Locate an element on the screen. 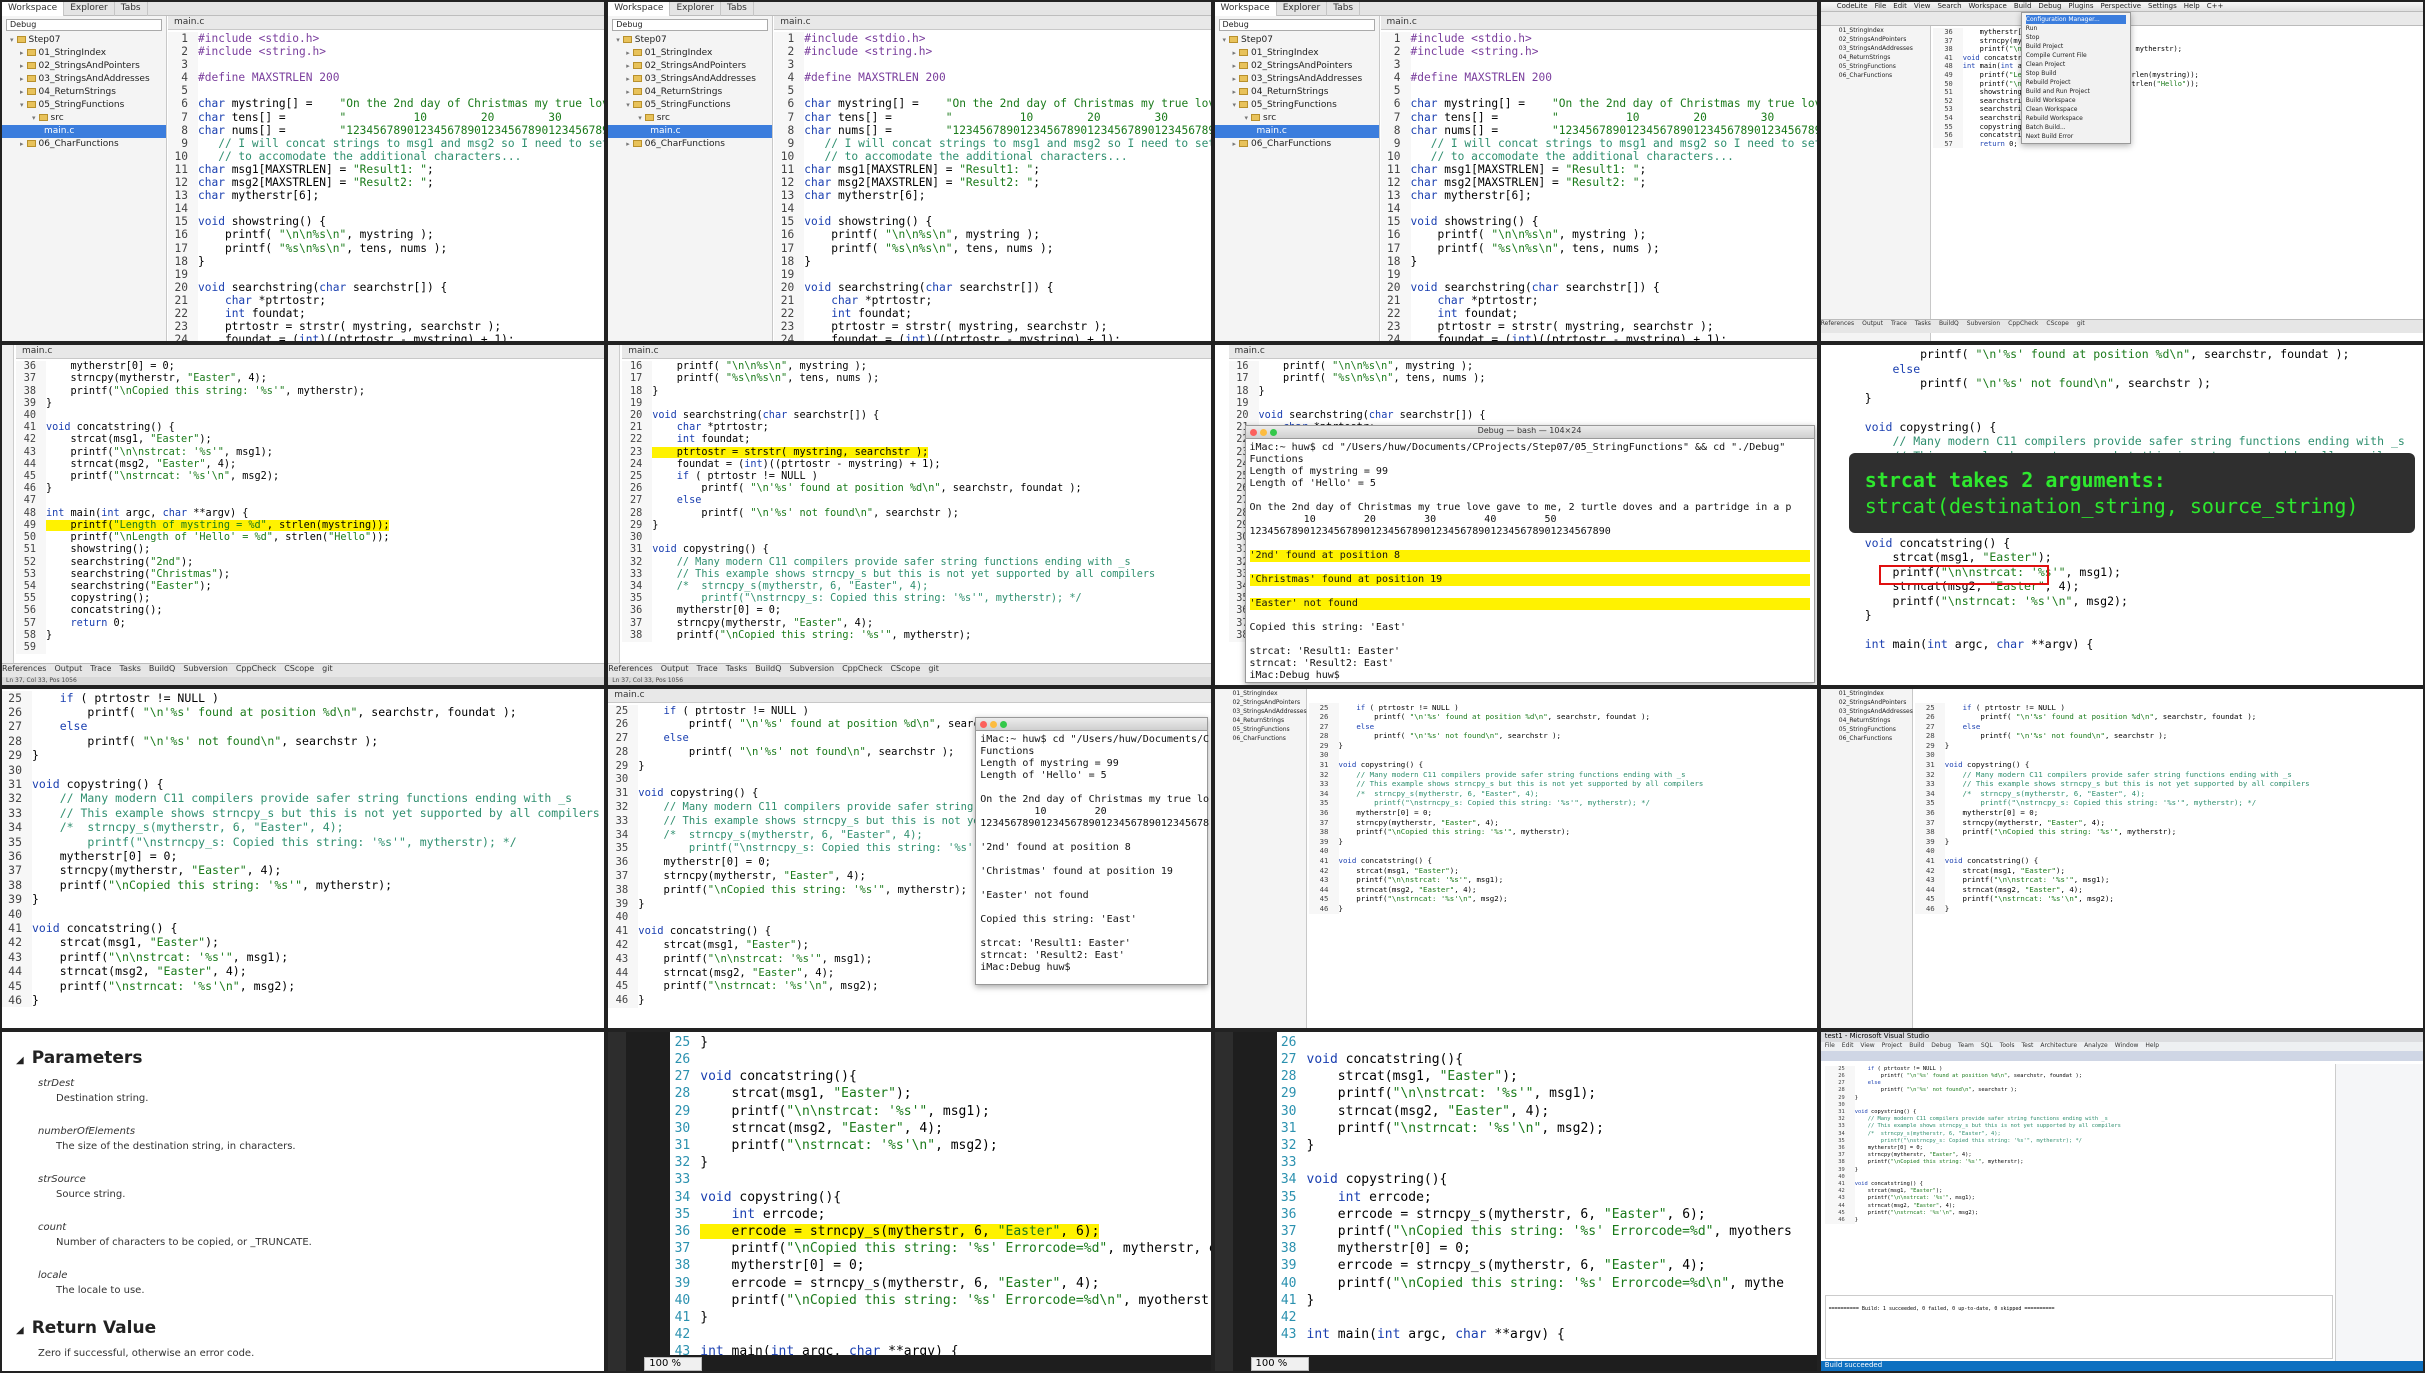  line-text: printf("\n\nstrcat: '%s'", msg1); is located at coordinates (845, 1111).